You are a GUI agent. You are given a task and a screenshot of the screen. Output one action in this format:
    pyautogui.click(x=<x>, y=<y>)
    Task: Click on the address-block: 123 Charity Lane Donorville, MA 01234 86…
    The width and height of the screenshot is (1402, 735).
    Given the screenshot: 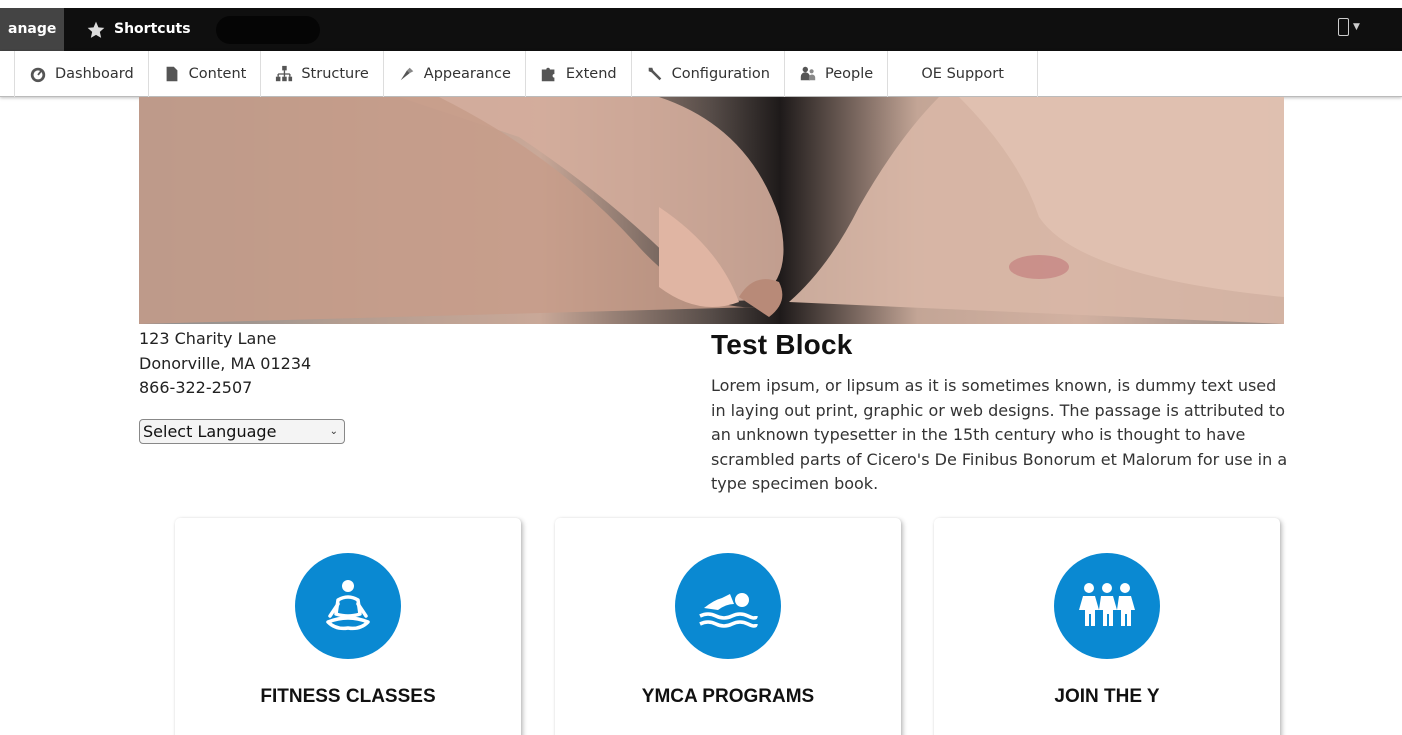 What is the action you would take?
    pyautogui.click(x=225, y=364)
    